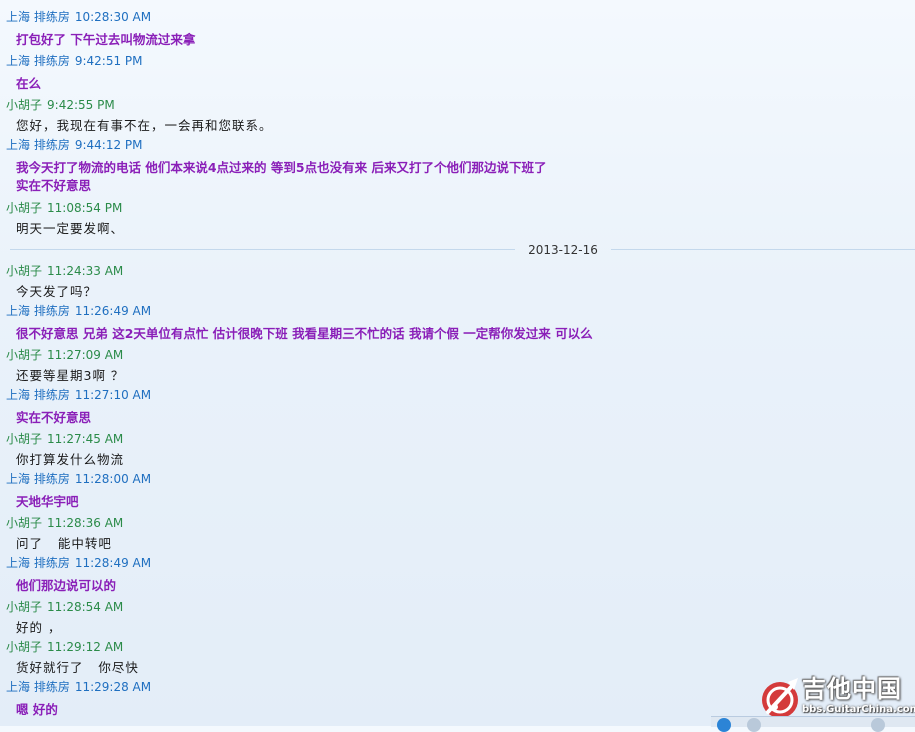  What do you see at coordinates (108, 61) in the screenshot?
I see `message-time: 9:42:51 PM` at bounding box center [108, 61].